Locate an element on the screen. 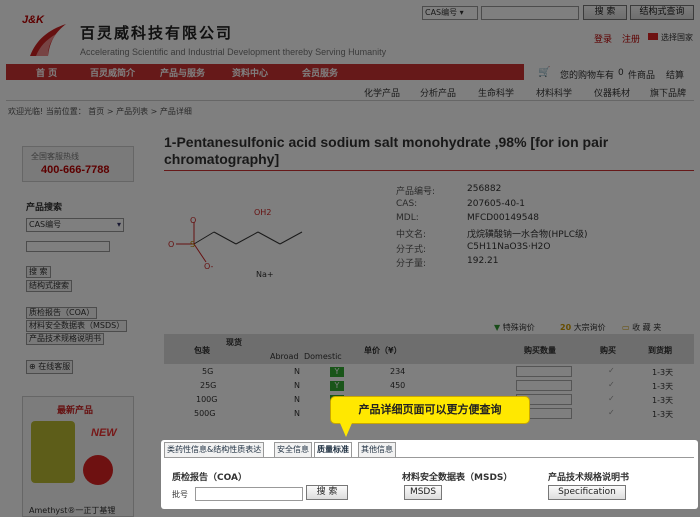 Image resolution: width=700 pixels, height=517 pixels. cart-bar: 🛒 您的购物车有 0 件商品 结算 is located at coordinates (612, 72).